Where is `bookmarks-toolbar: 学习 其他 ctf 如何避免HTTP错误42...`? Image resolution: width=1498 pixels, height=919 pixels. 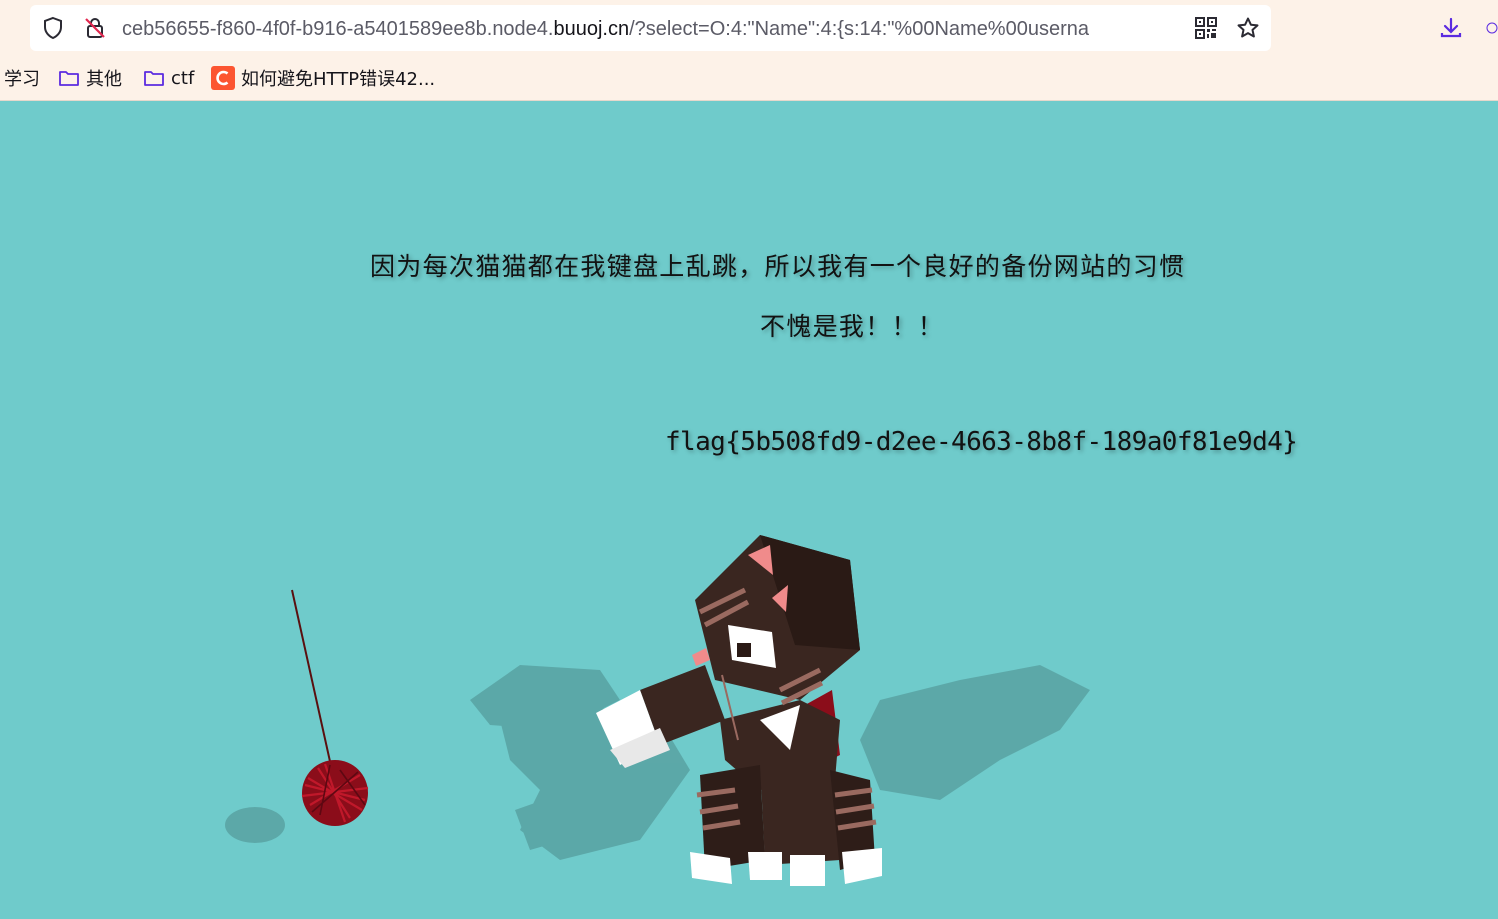 bookmarks-toolbar: 学习 其他 ctf 如何避免HTTP错误42... is located at coordinates (749, 78).